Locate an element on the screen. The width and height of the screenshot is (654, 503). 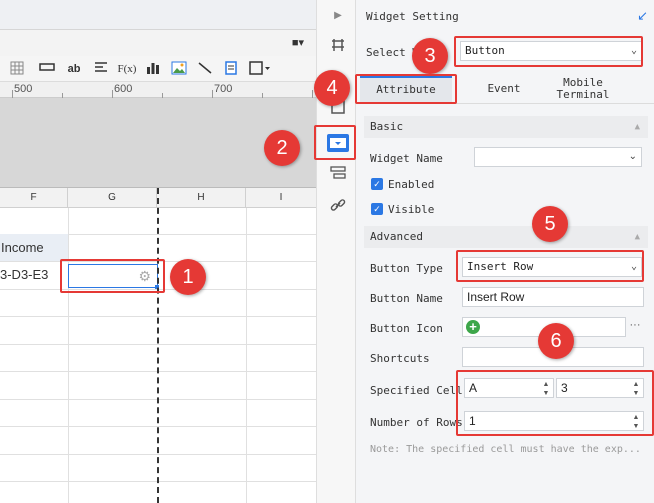
title-strip is located at coordinates (158, 15).